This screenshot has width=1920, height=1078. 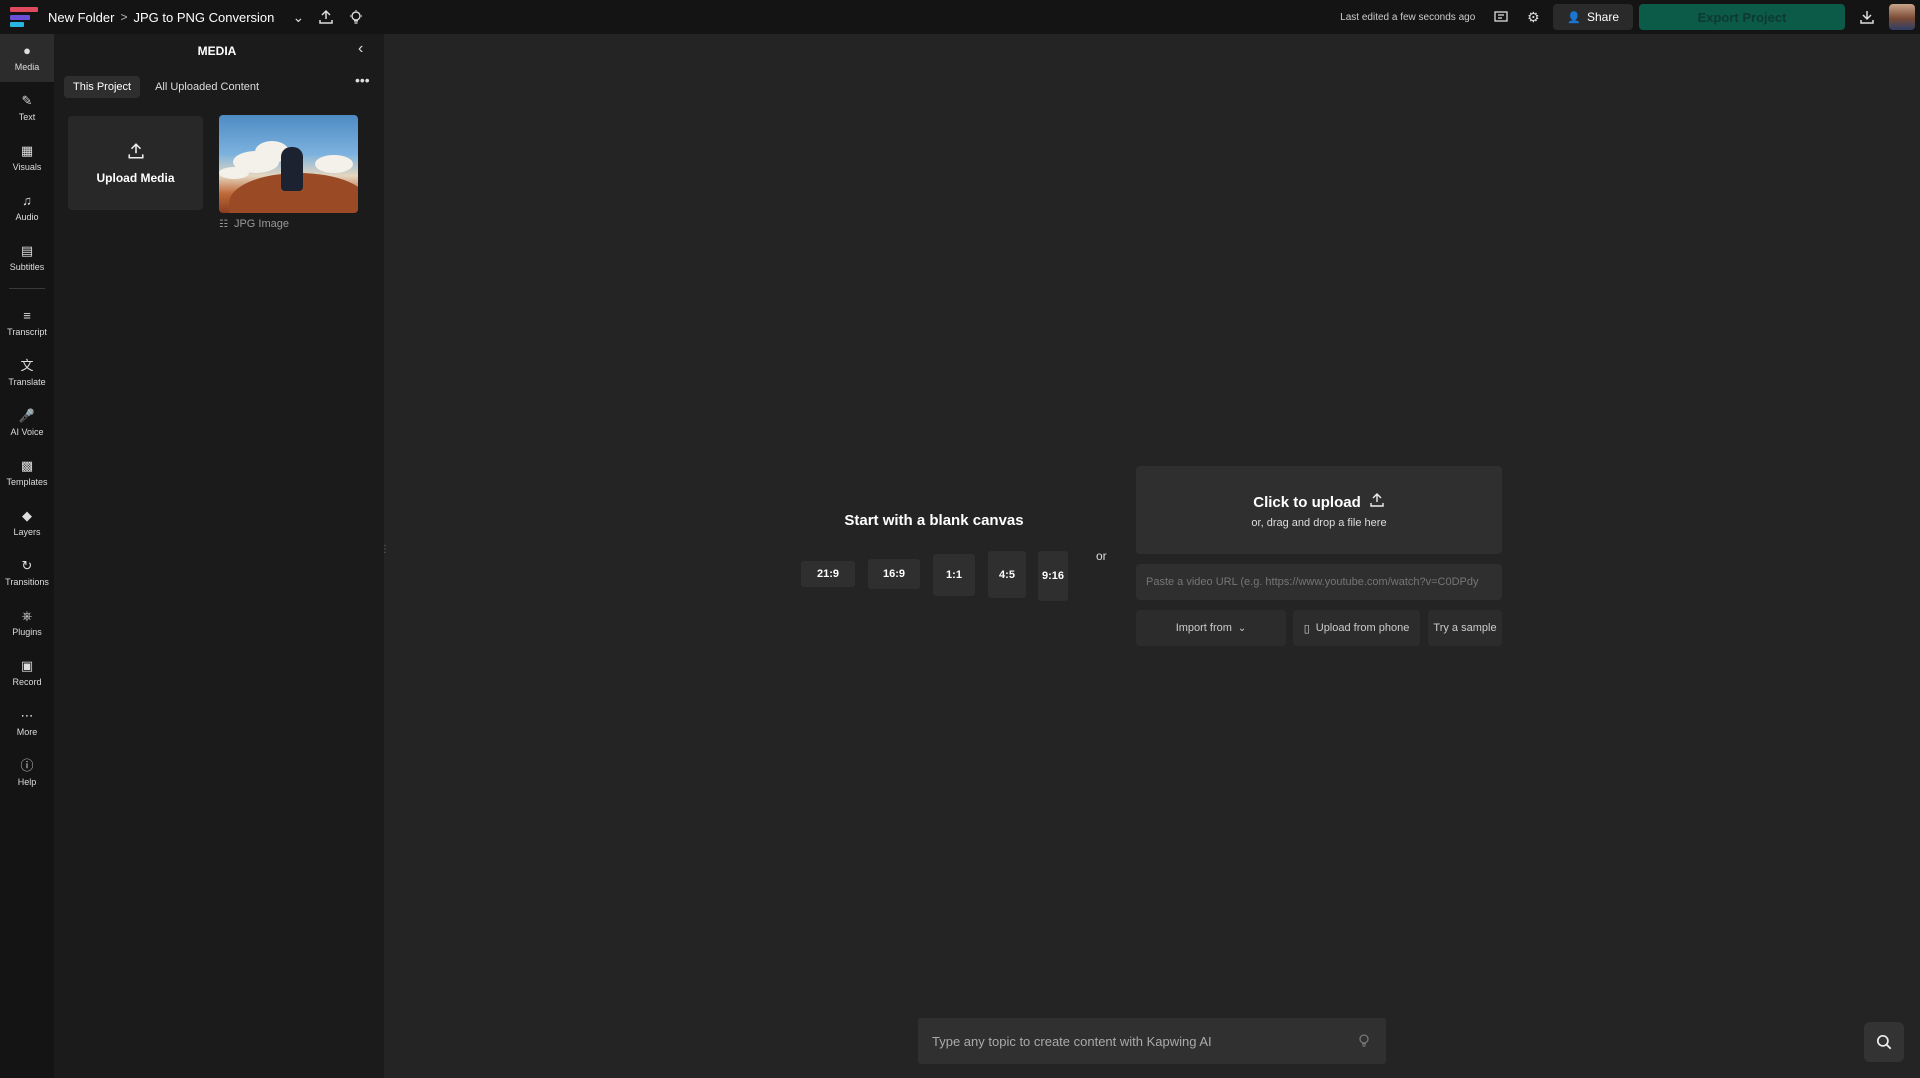 I want to click on rail-item-help: ⓘ Help, so click(x=27, y=773).